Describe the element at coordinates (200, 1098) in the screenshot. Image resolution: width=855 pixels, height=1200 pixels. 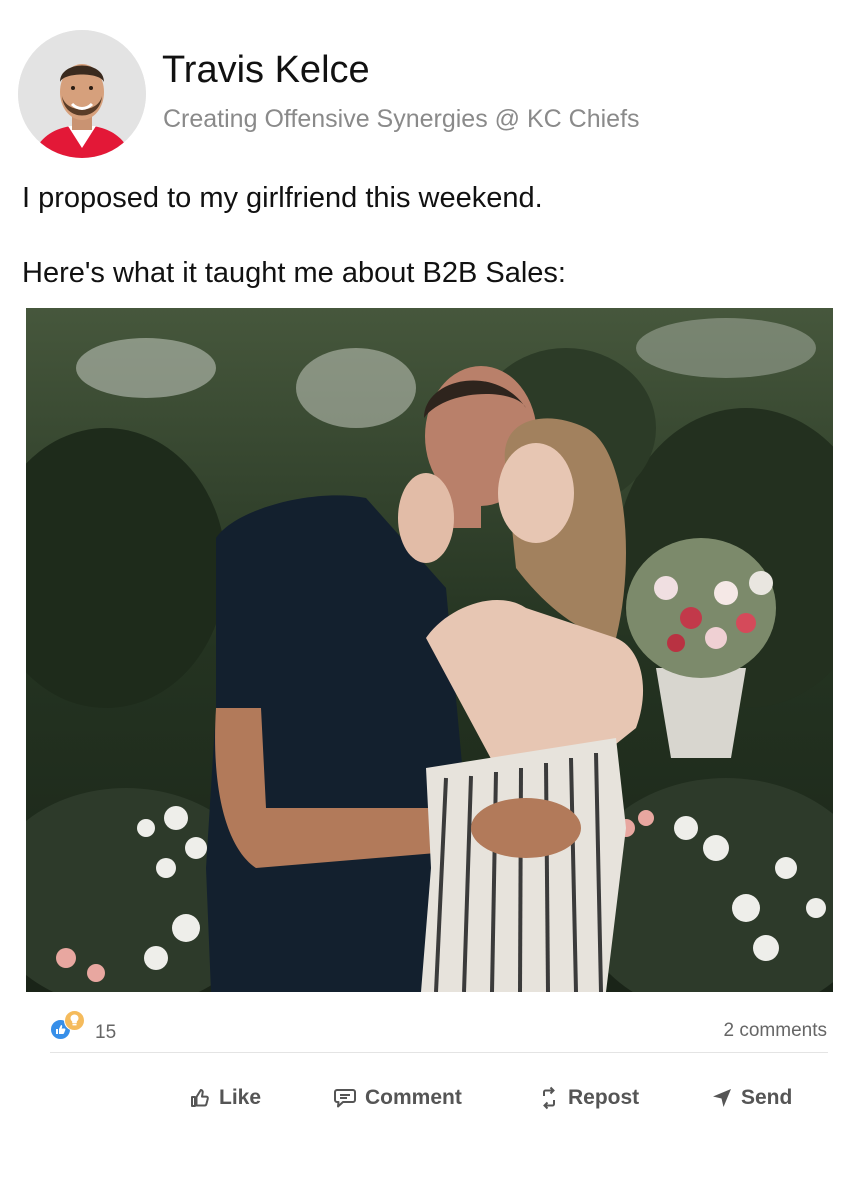
I see `thumbs-up-icon` at that location.